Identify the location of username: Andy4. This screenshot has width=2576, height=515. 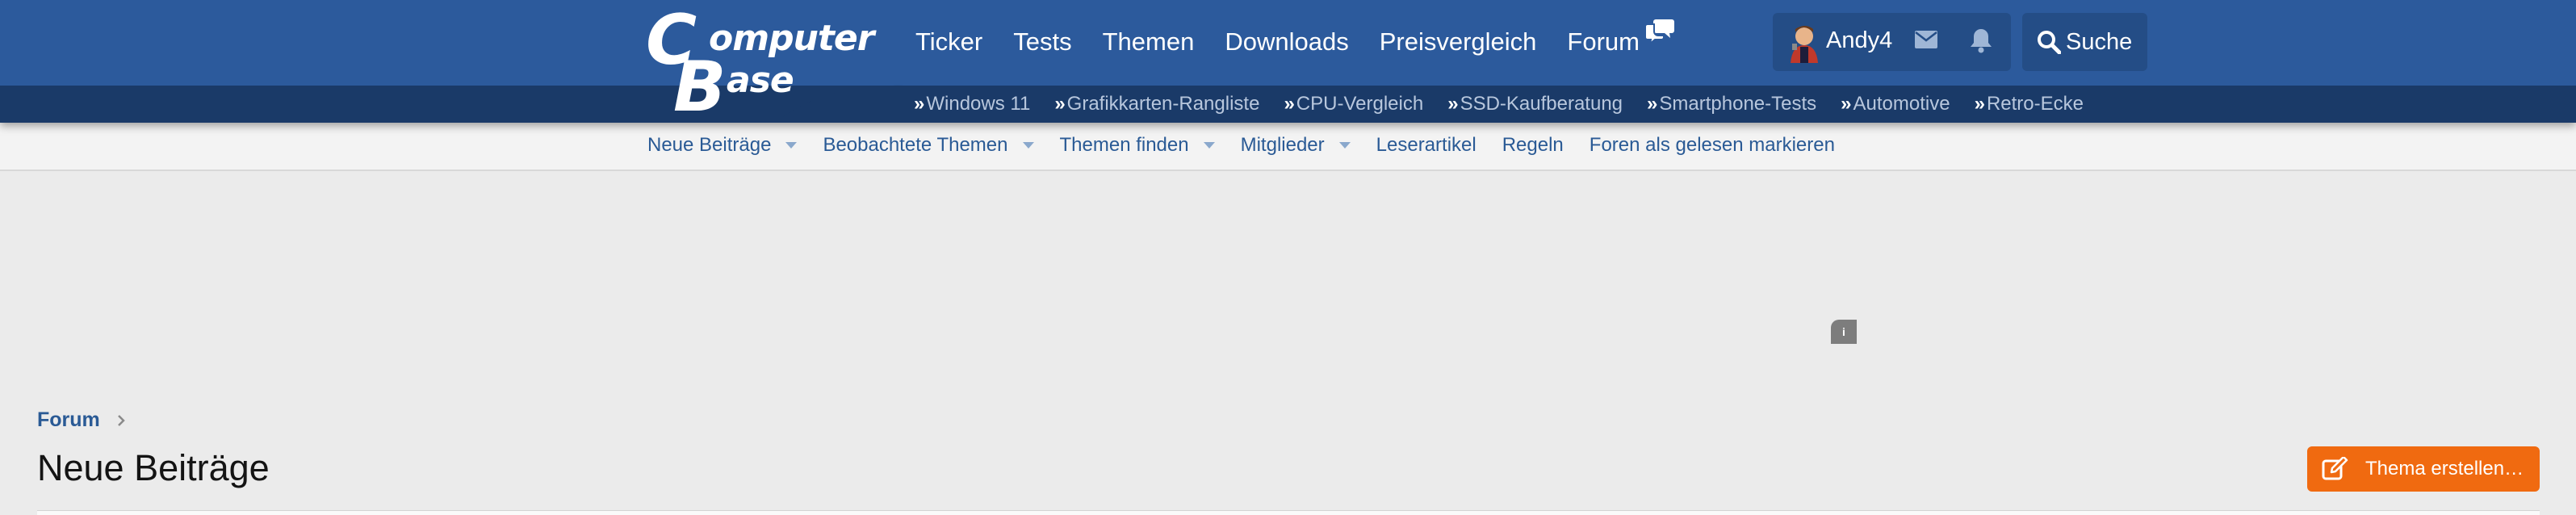
(1859, 40).